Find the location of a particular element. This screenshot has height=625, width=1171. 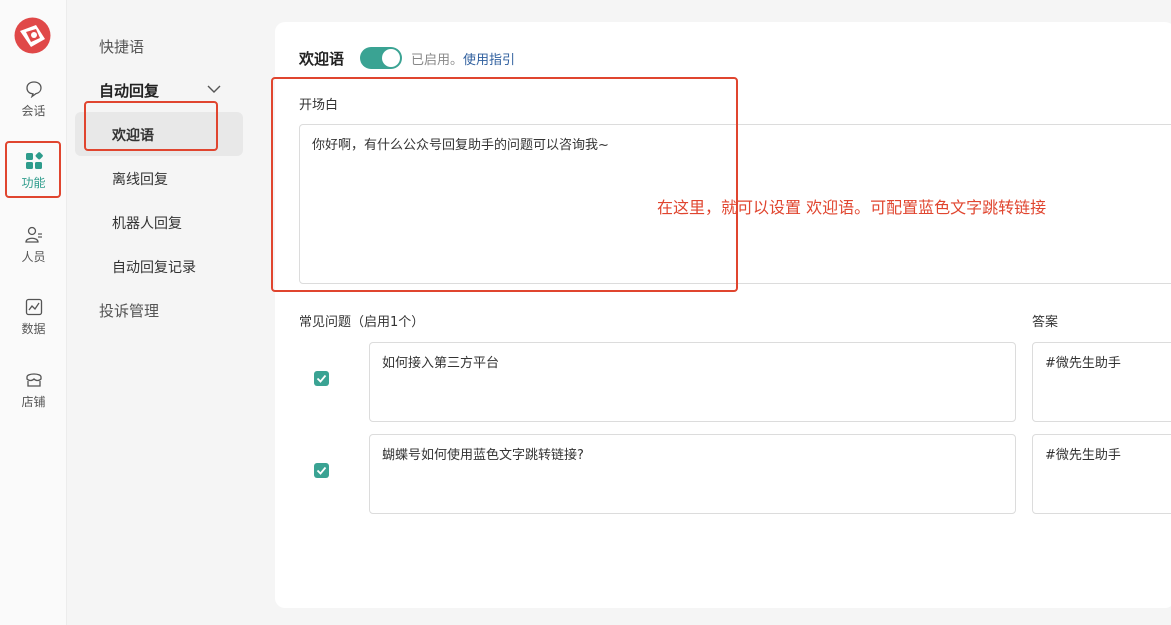

rail-item-people: 人员 is located at coordinates (33, 245).